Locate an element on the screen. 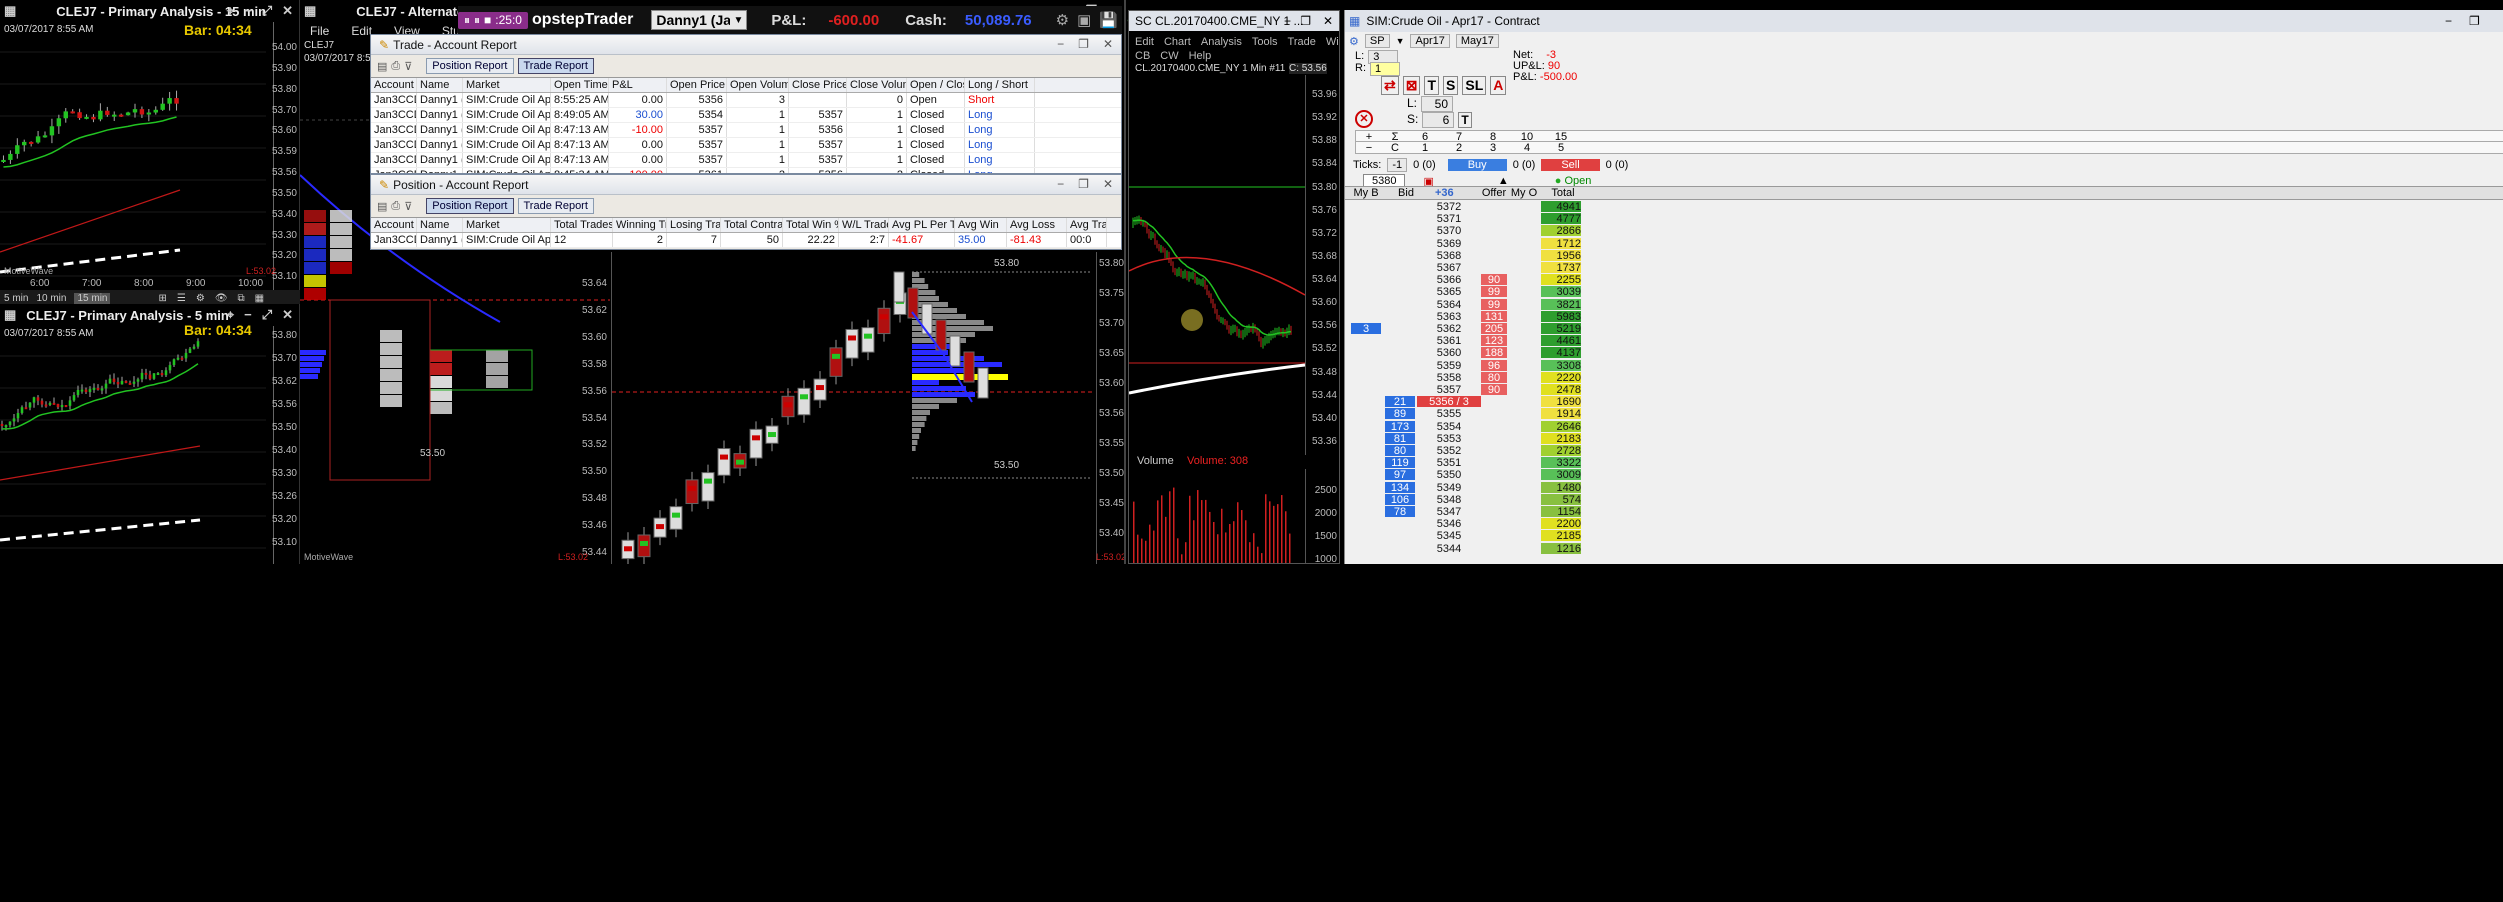  filter-icon: ⊽ is located at coordinates (408, 206).